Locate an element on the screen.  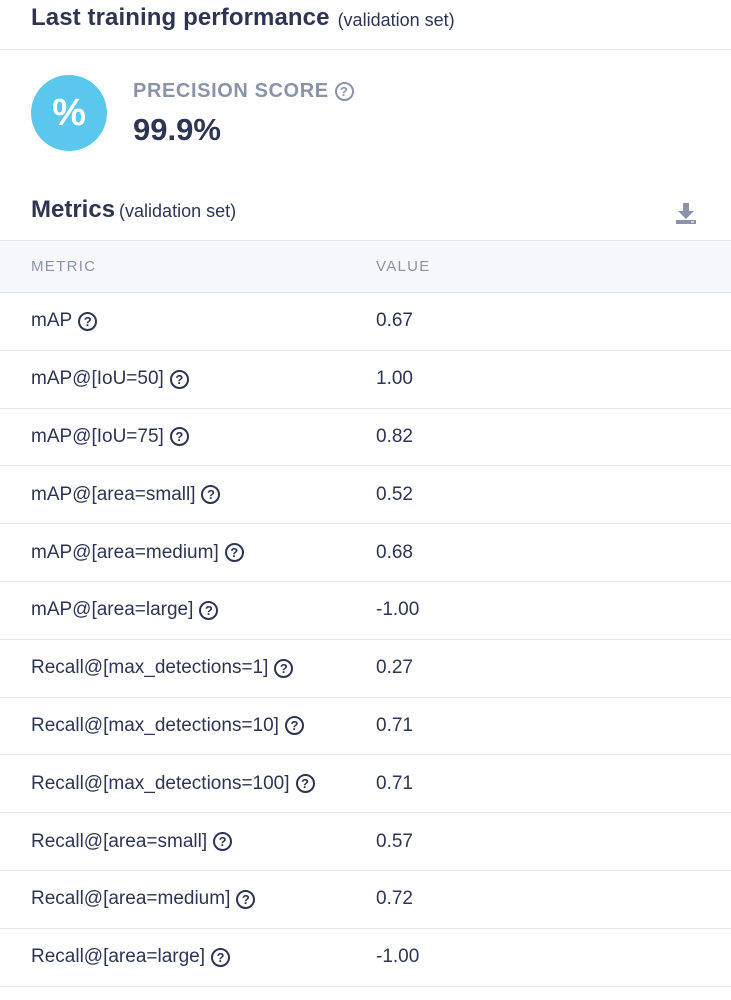
metric-name: Recall@[area=small] is located at coordinates (119, 841).